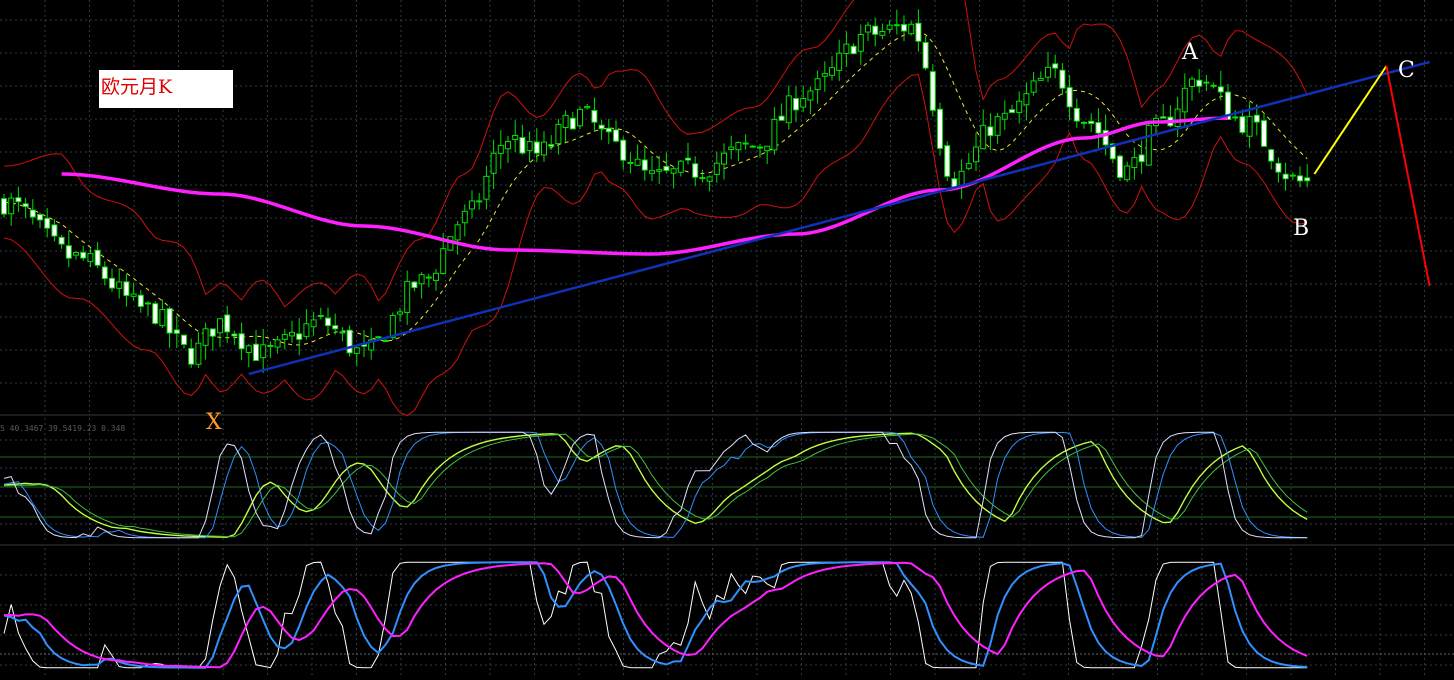 The width and height of the screenshot is (1454, 680). What do you see at coordinates (1406, 70) in the screenshot?
I see `wave-label-c: C` at bounding box center [1406, 70].